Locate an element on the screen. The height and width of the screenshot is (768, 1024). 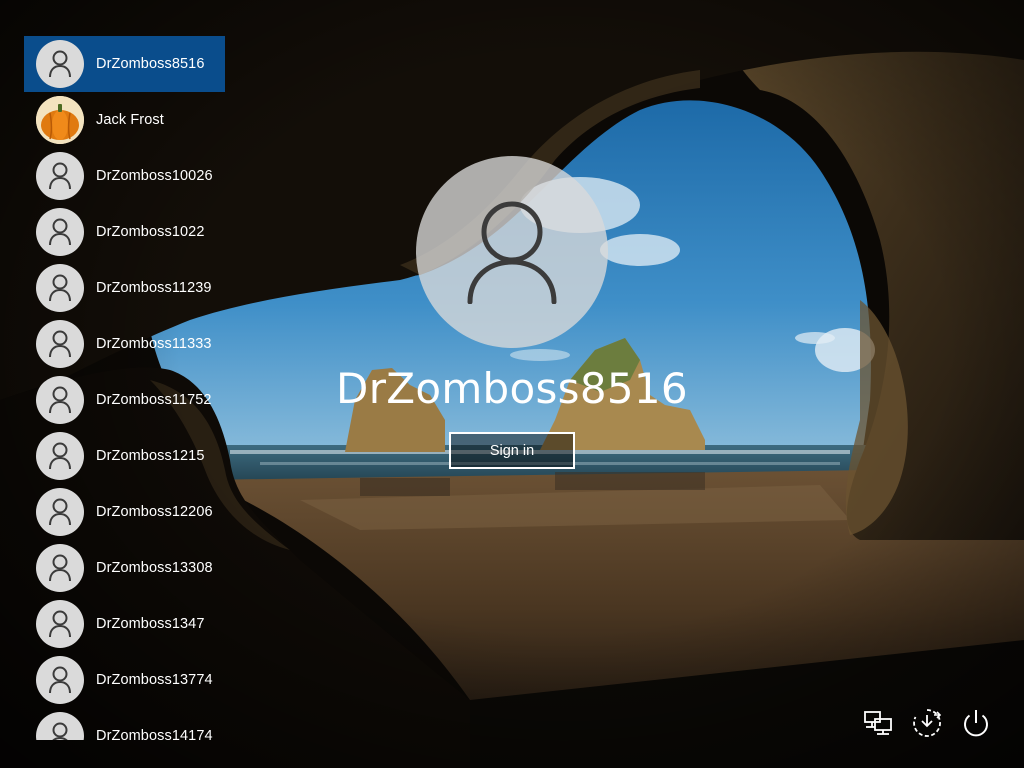
user-list-item: DrZomboss11752 is located at coordinates (124, 400).